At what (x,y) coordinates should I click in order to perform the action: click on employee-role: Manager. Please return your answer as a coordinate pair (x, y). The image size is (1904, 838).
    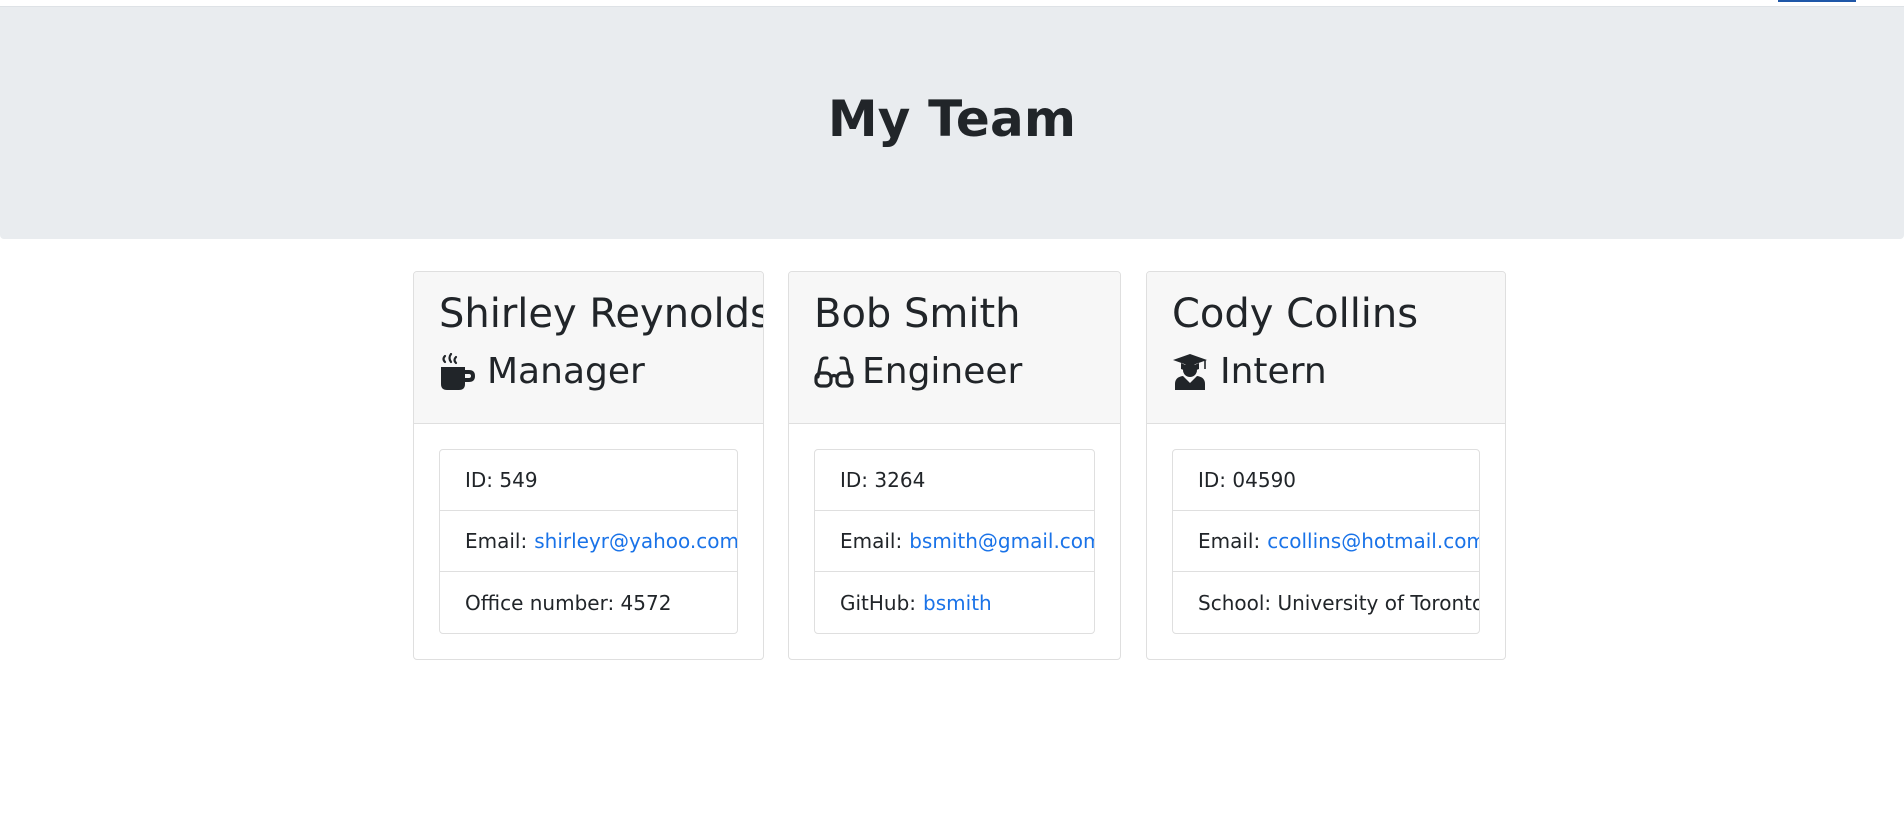
    Looking at the image, I should click on (601, 372).